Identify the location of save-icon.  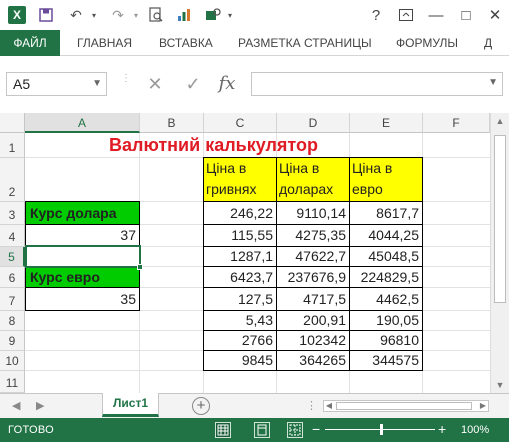
(46, 15).